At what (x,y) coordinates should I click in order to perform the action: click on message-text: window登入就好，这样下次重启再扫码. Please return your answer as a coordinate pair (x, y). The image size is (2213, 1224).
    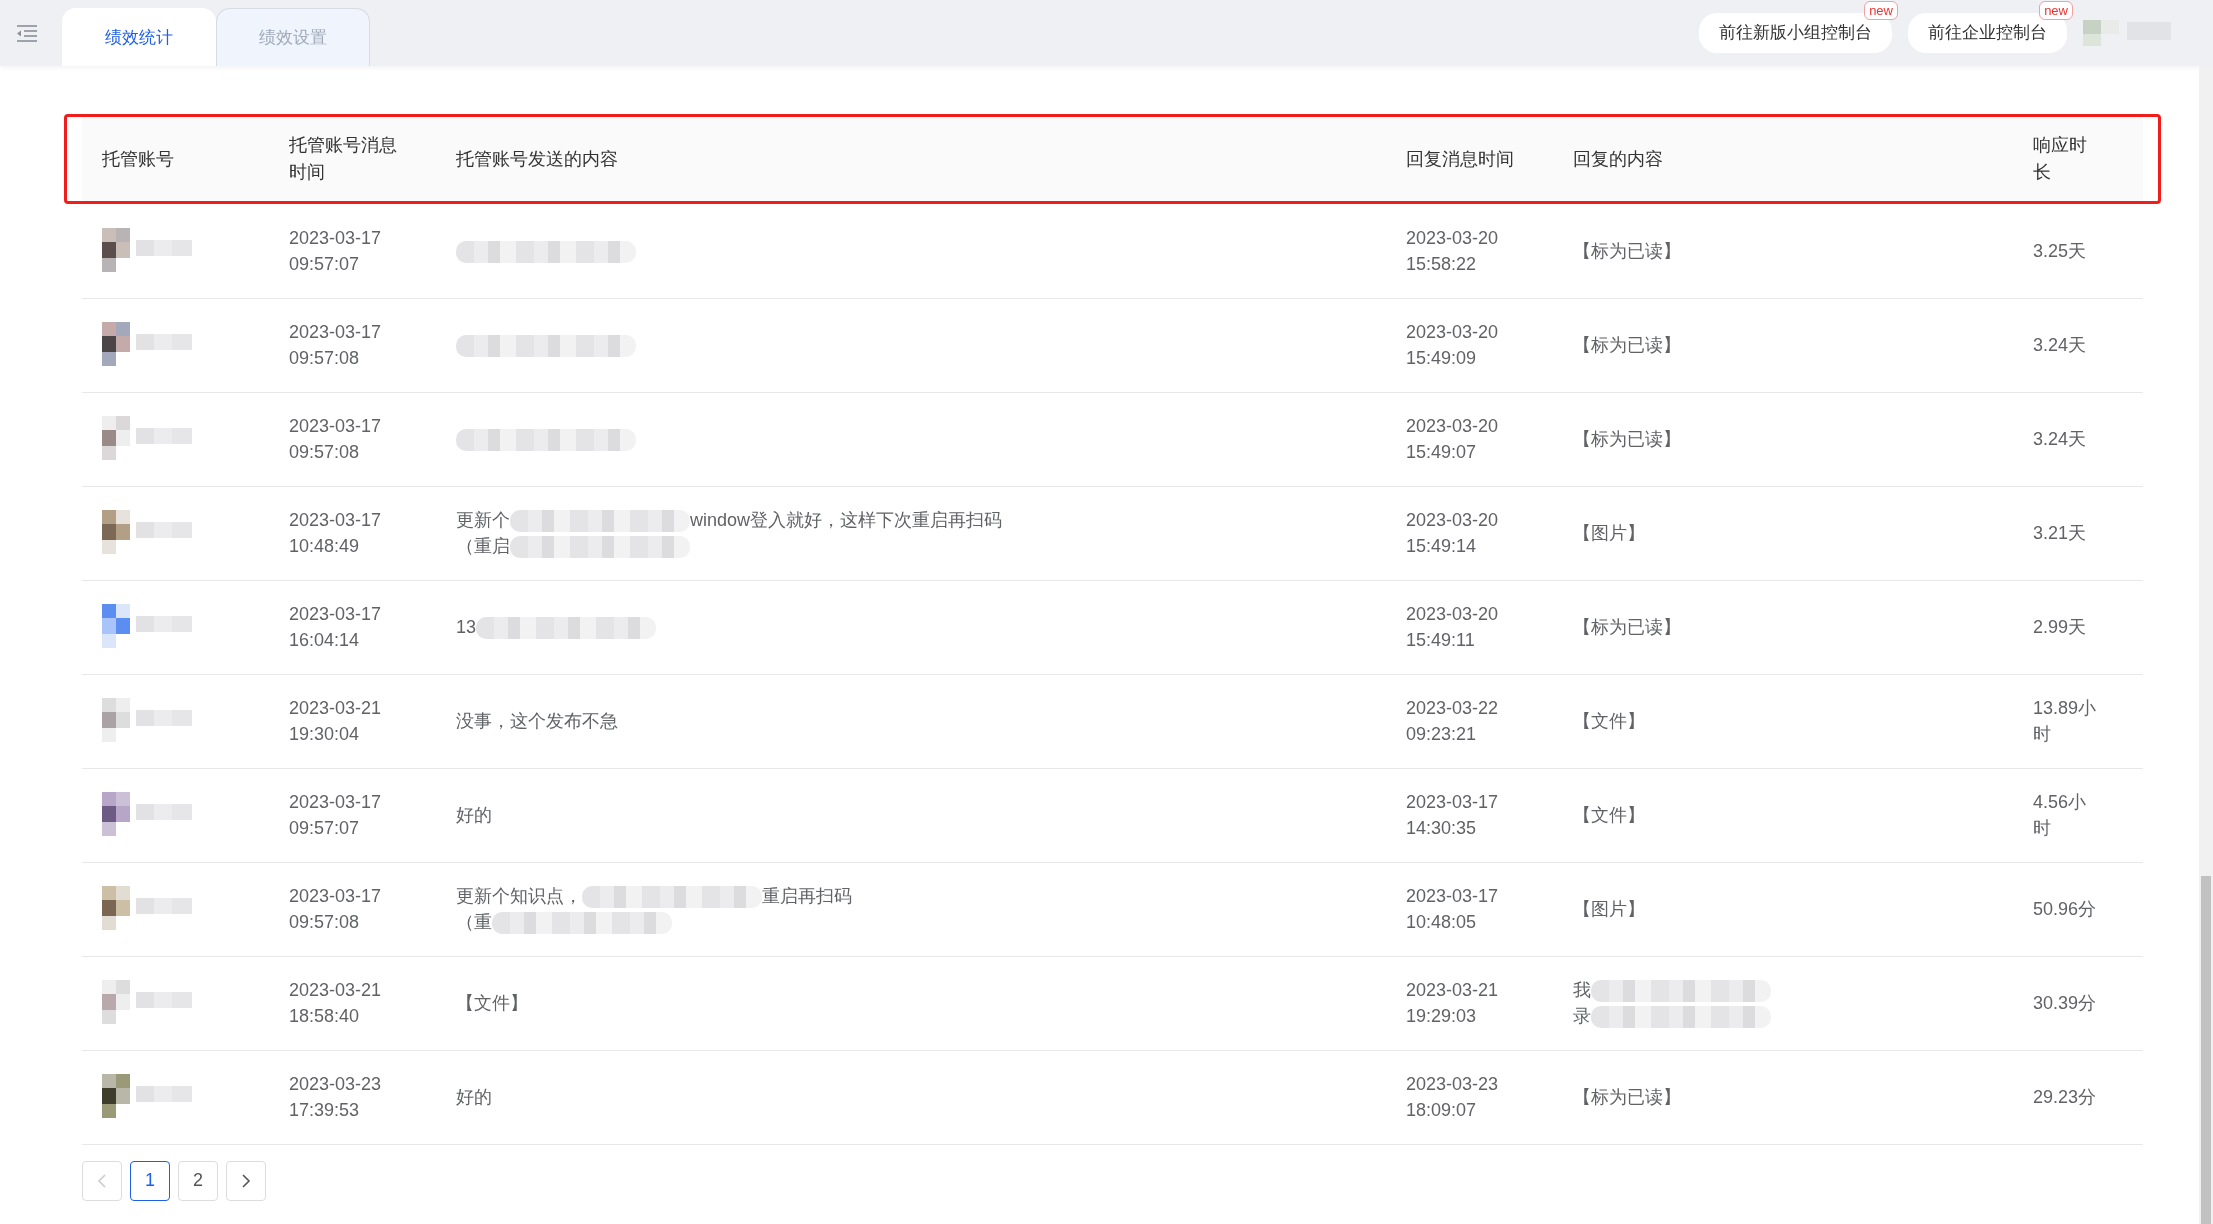
    Looking at the image, I should click on (846, 520).